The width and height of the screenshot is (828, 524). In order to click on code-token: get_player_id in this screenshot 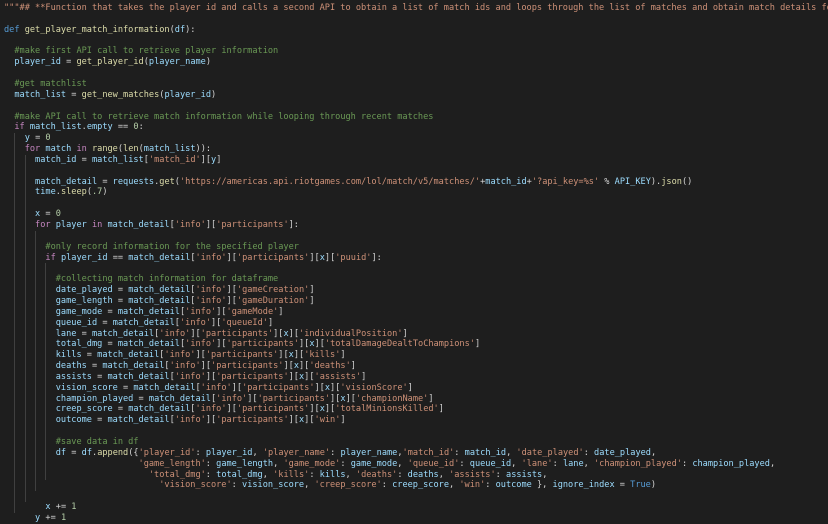, I will do `click(110, 62)`.